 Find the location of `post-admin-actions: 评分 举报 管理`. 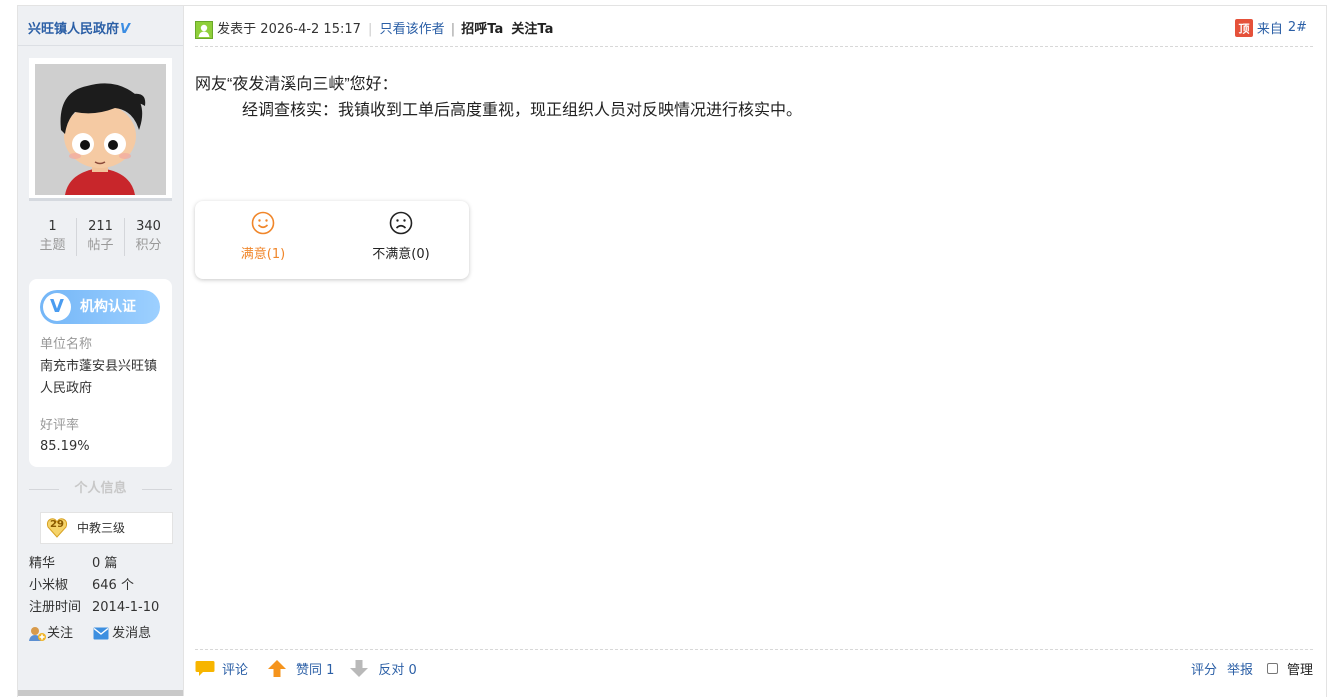

post-admin-actions: 评分 举报 管理 is located at coordinates (1252, 668).